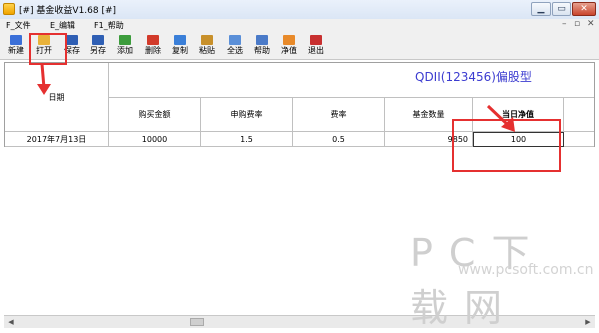 The width and height of the screenshot is (599, 333). I want to click on menu-help: F1_帮助, so click(109, 25).